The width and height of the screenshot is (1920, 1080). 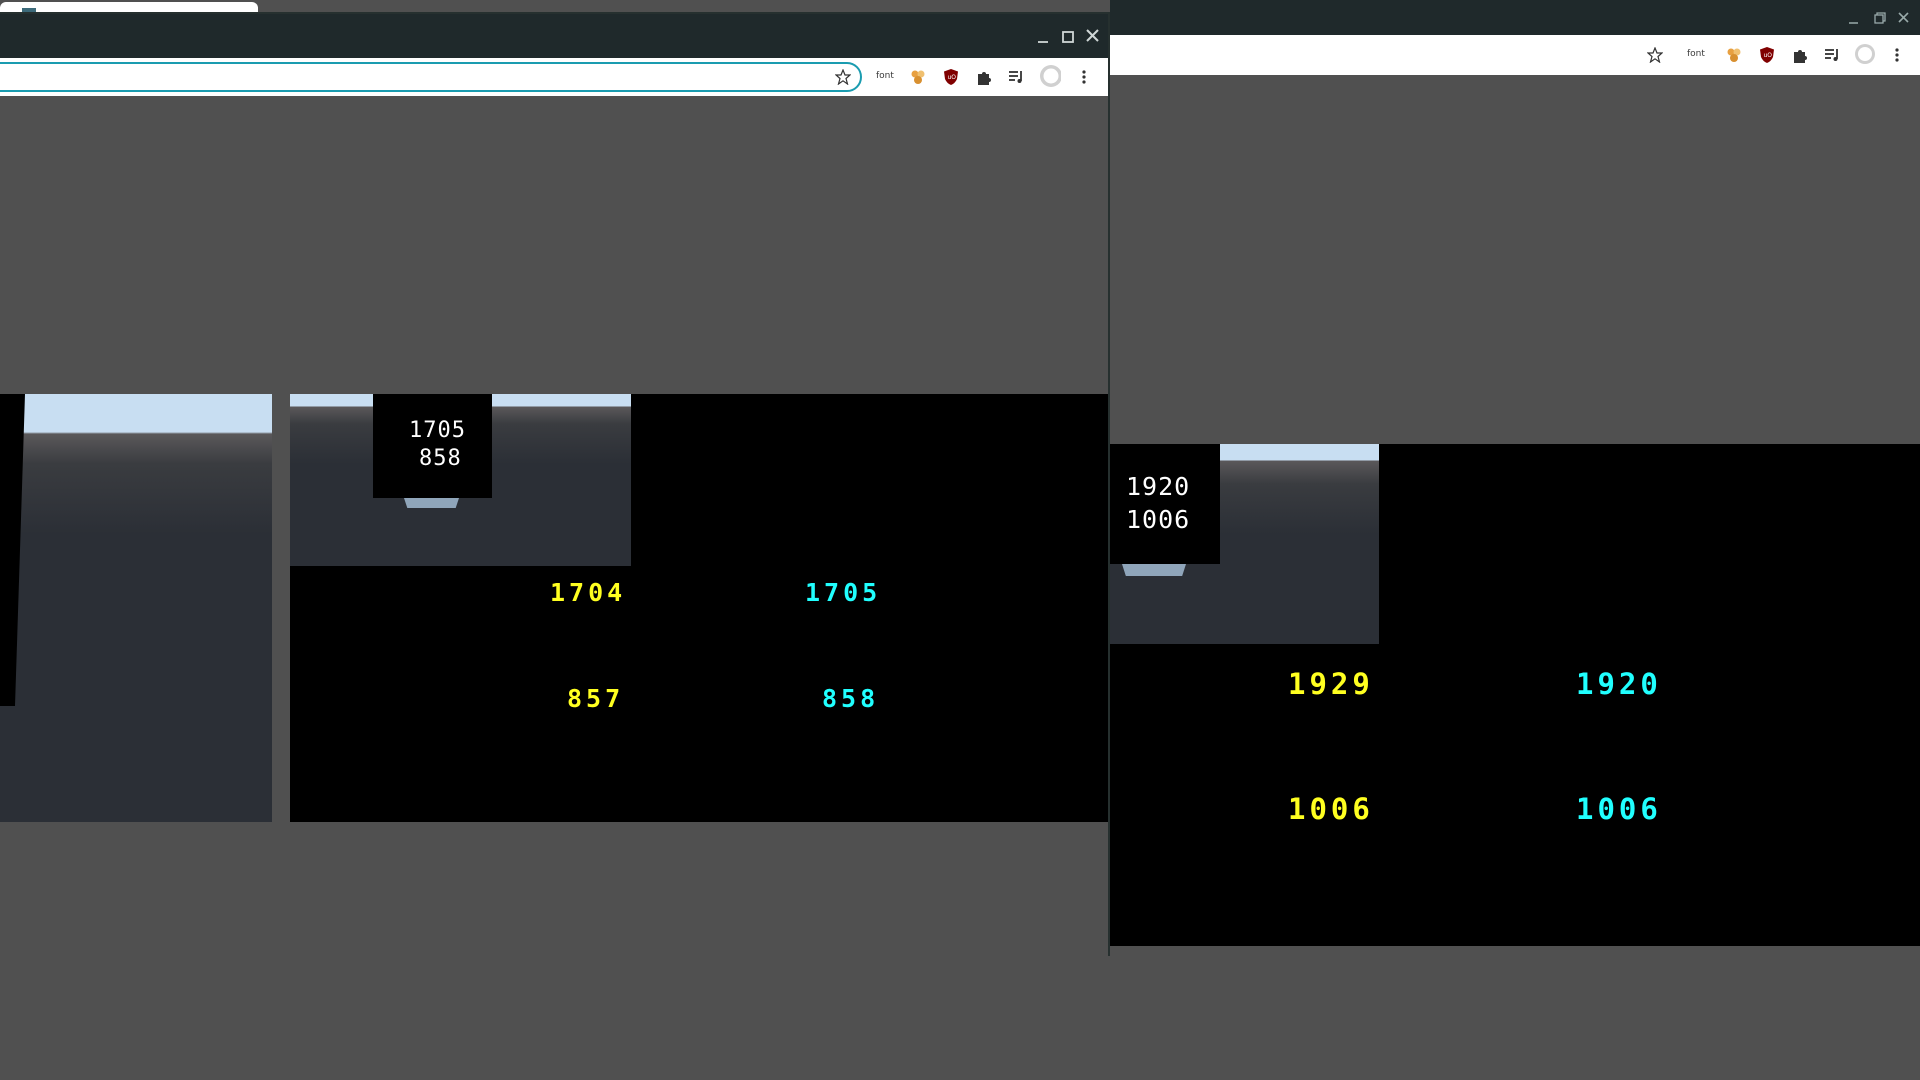 What do you see at coordinates (431, 77) in the screenshot?
I see `address-bar` at bounding box center [431, 77].